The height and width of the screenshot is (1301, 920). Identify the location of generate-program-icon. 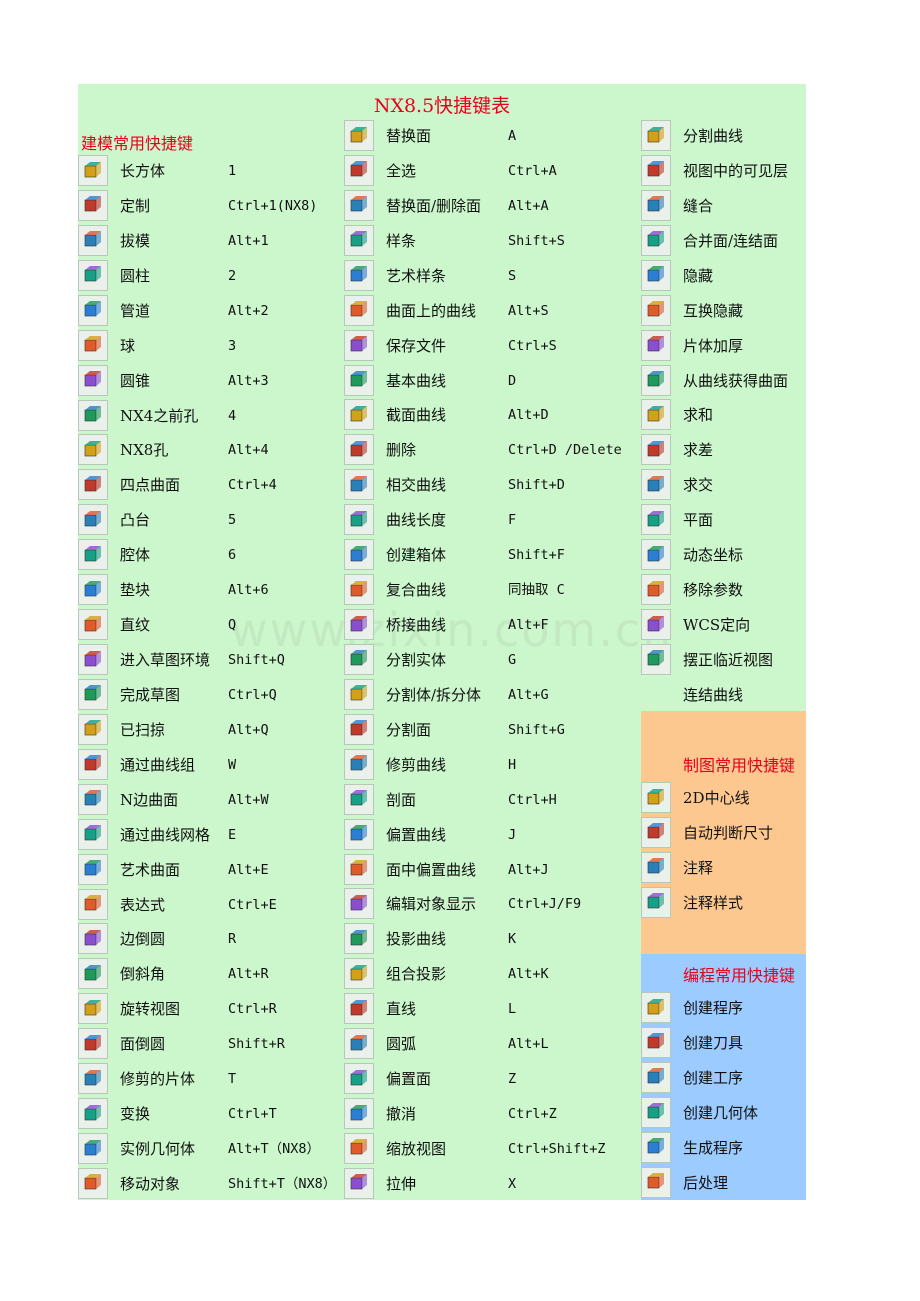
(656, 1147).